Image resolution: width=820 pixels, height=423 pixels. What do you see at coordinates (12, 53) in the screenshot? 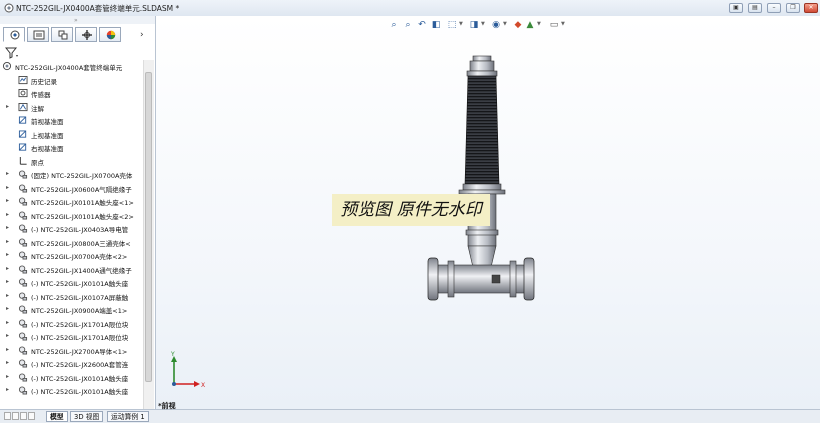
I see `filter-icon` at bounding box center [12, 53].